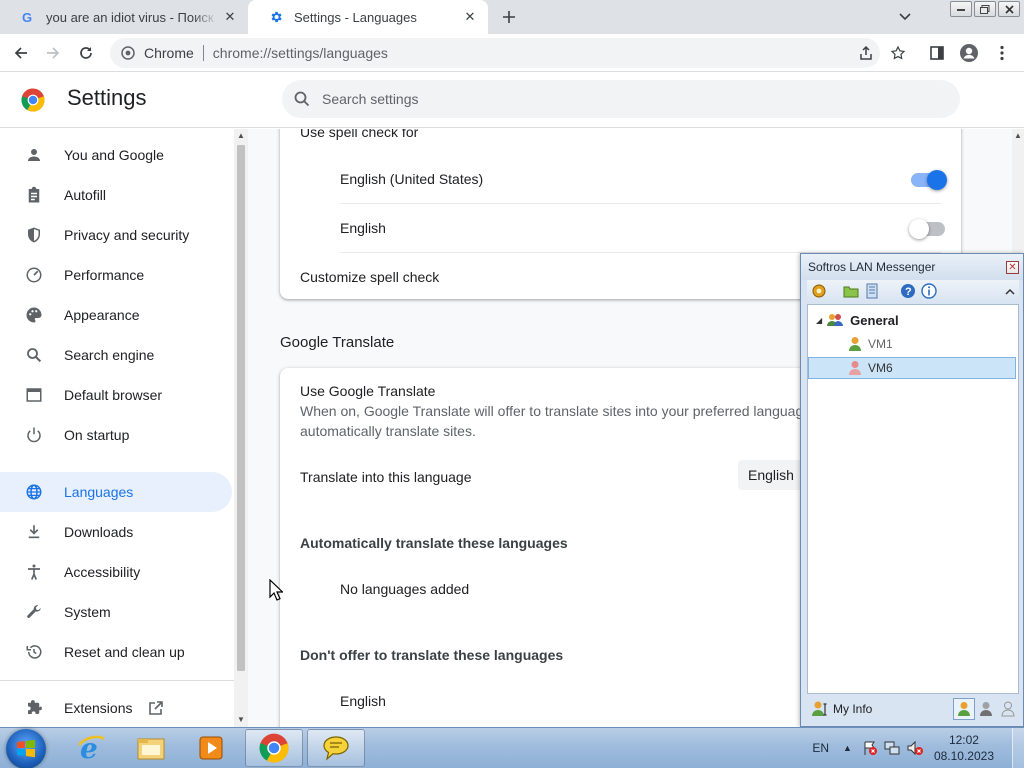 The image size is (1024, 768). What do you see at coordinates (116, 492) in the screenshot?
I see `sidebar-item-languages: Languages` at bounding box center [116, 492].